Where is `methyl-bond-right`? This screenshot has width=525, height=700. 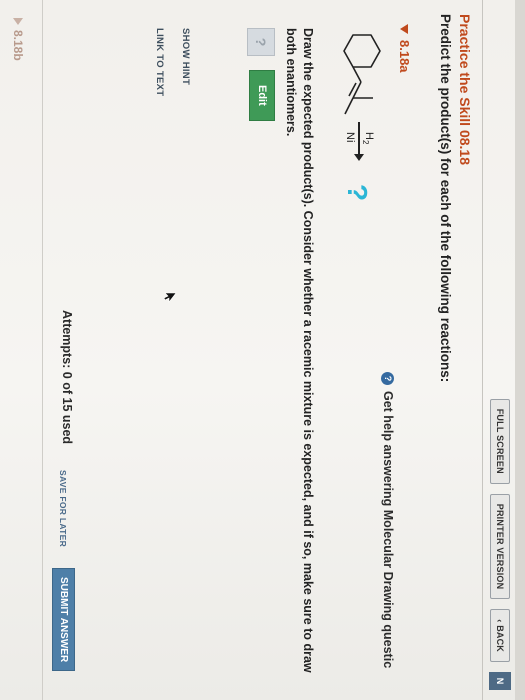 methyl-bond-right is located at coordinates (349, 106).